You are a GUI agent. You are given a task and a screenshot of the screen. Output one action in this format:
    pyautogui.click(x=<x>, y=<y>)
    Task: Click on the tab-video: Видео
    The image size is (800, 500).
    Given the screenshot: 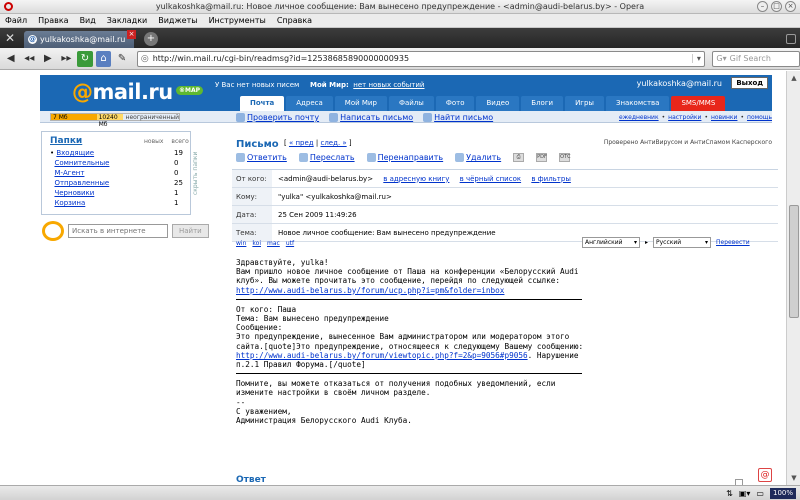 What is the action you would take?
    pyautogui.click(x=498, y=103)
    